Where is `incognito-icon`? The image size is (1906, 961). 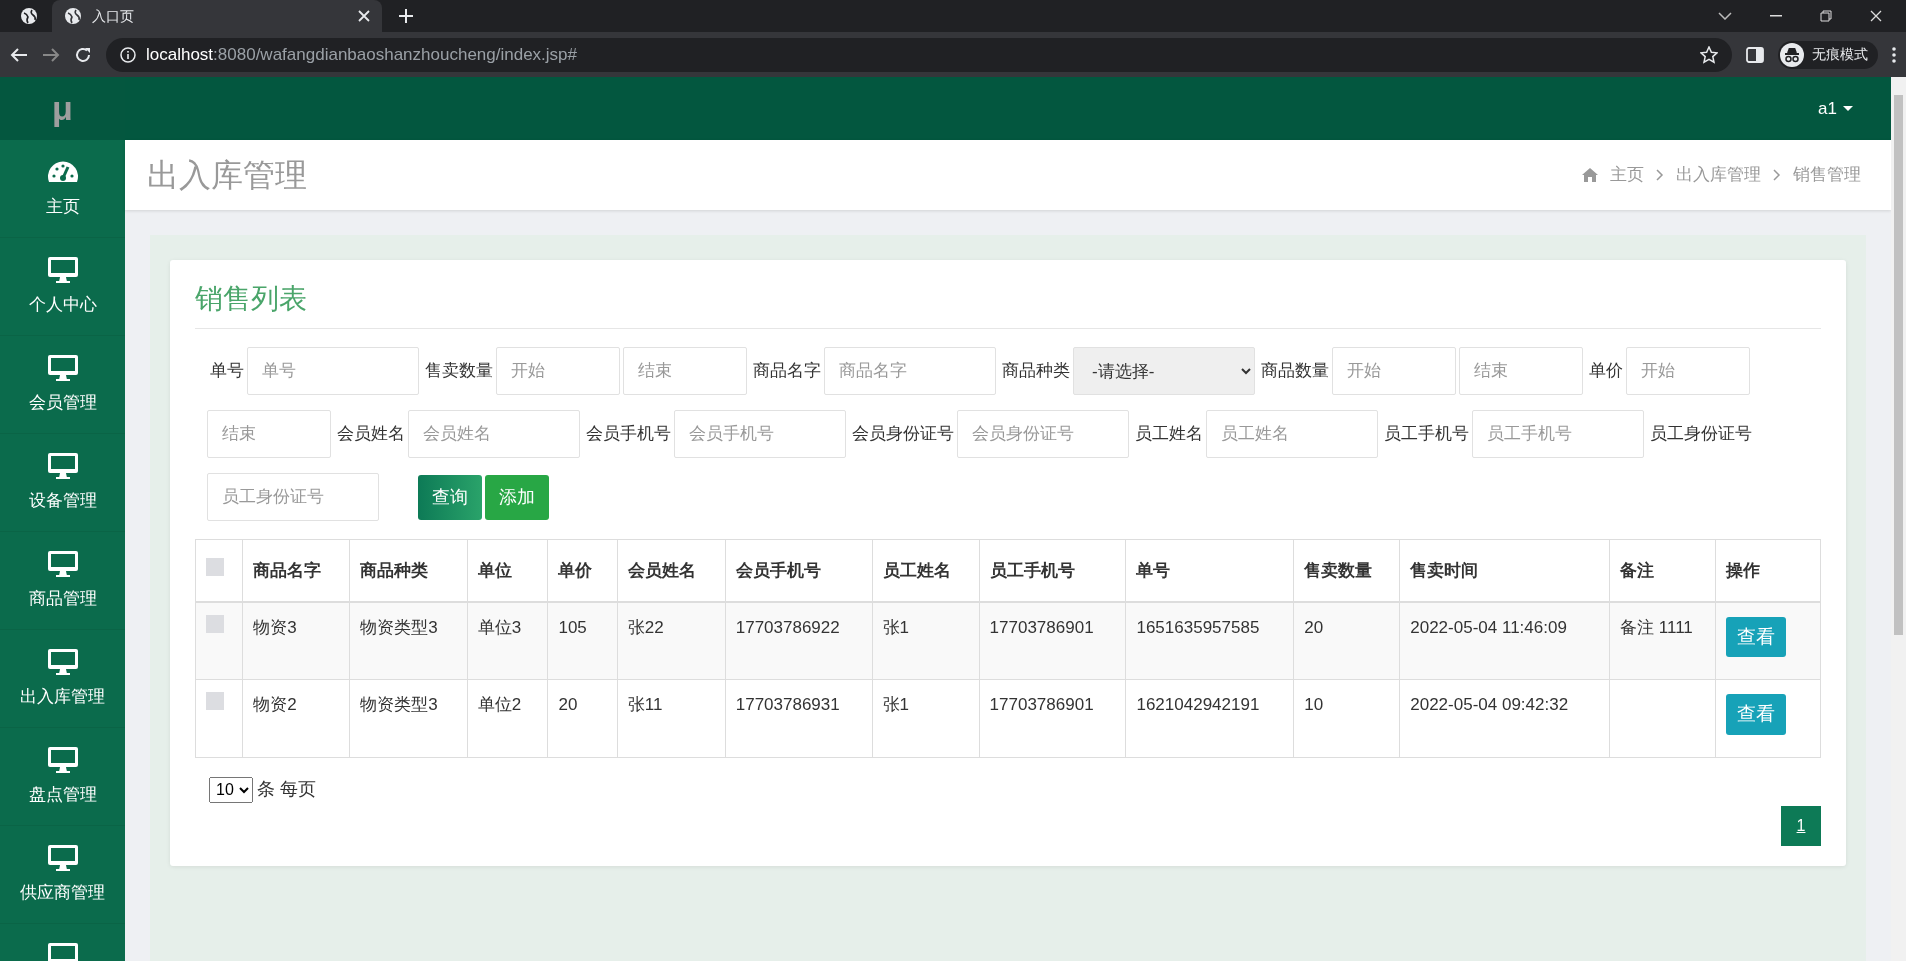
incognito-icon is located at coordinates (1792, 54).